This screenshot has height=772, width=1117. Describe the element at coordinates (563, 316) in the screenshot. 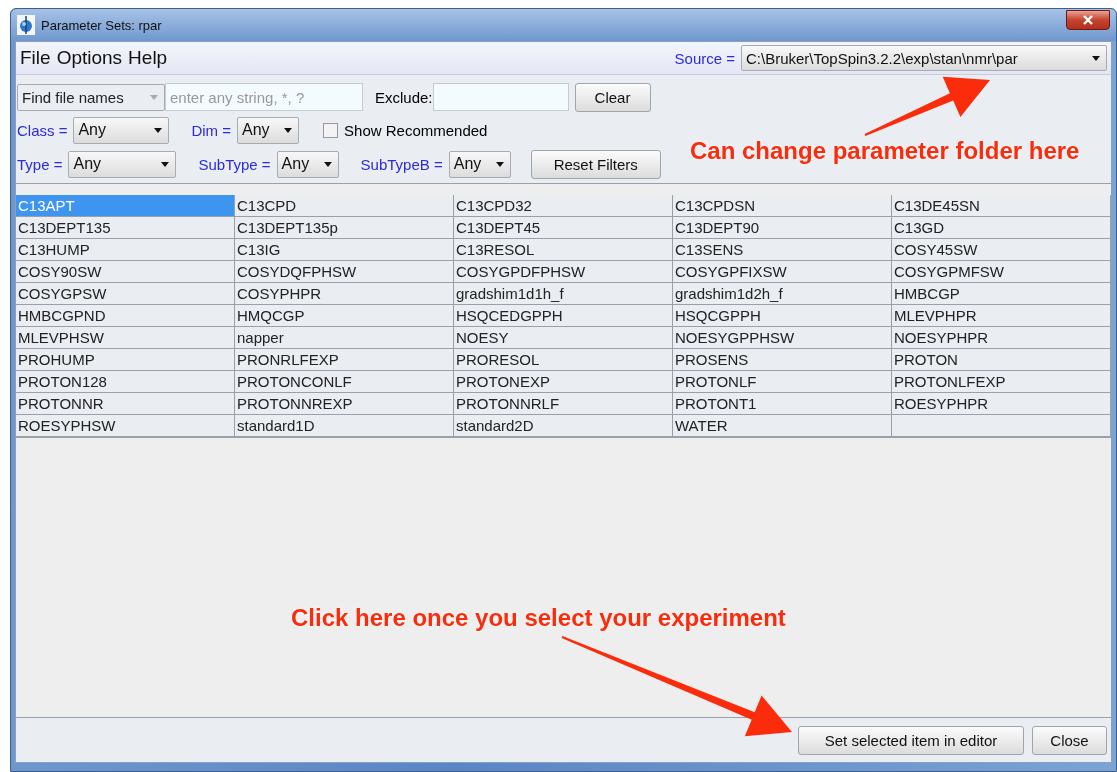

I see `list-item: HSQCEDGPPH` at that location.